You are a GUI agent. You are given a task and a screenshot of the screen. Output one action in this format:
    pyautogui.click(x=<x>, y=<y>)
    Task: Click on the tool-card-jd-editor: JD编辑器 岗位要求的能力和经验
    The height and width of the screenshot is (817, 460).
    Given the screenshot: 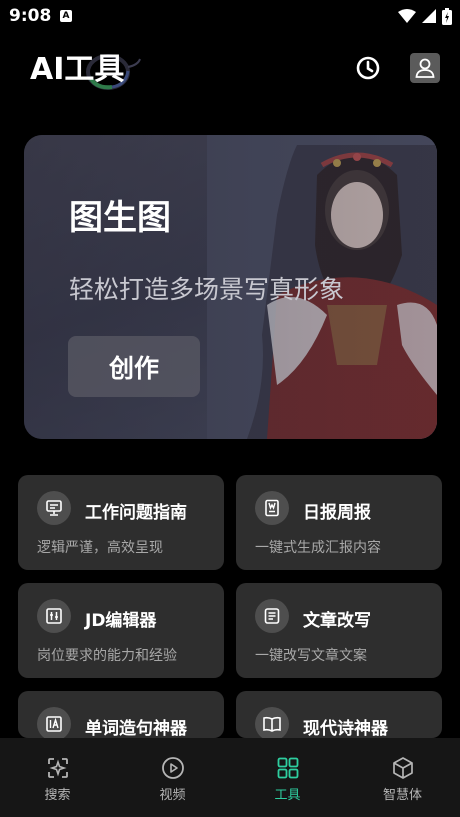 What is the action you would take?
    pyautogui.click(x=121, y=630)
    